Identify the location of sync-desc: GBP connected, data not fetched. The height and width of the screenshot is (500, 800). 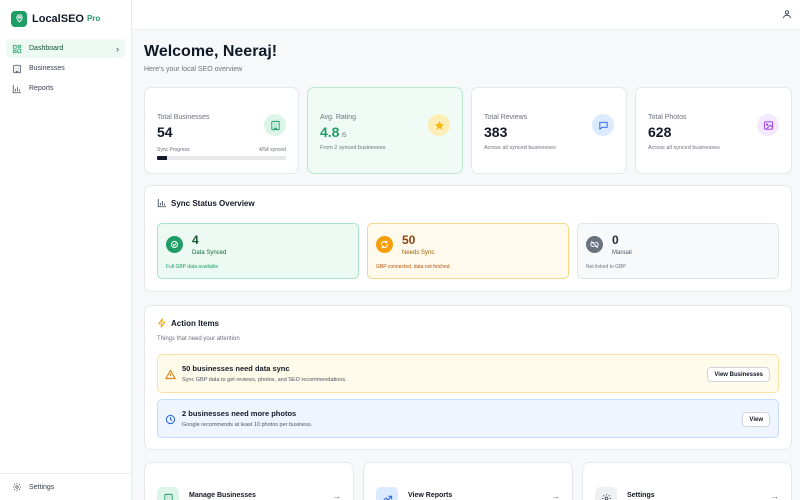
(413, 267).